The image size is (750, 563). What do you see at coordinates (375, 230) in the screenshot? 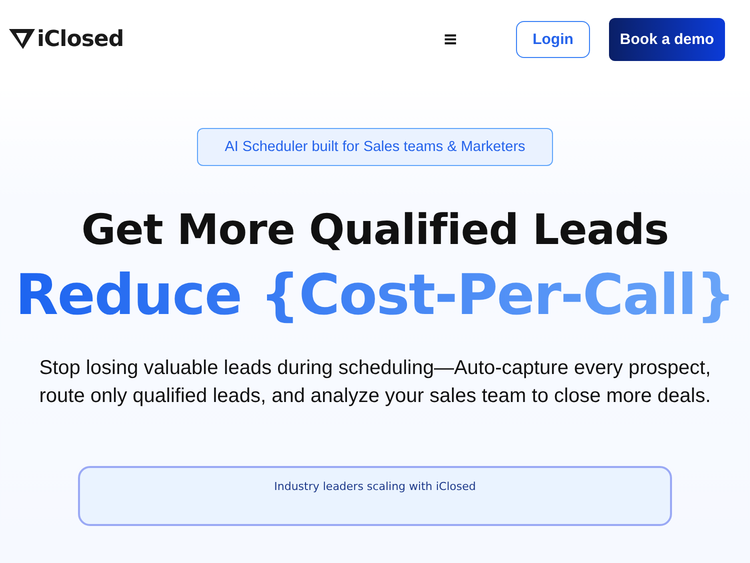
I see `headline: Get More Qualified Leads` at bounding box center [375, 230].